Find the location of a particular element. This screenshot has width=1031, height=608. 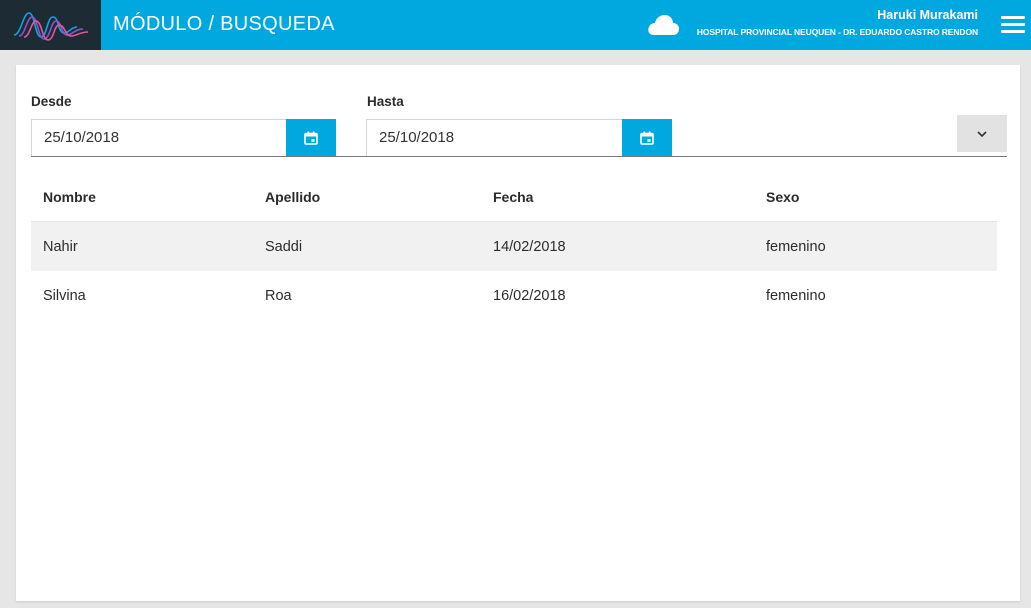

table-row: Nahir Saddi 14/02/2018 femenino is located at coordinates (514, 246).